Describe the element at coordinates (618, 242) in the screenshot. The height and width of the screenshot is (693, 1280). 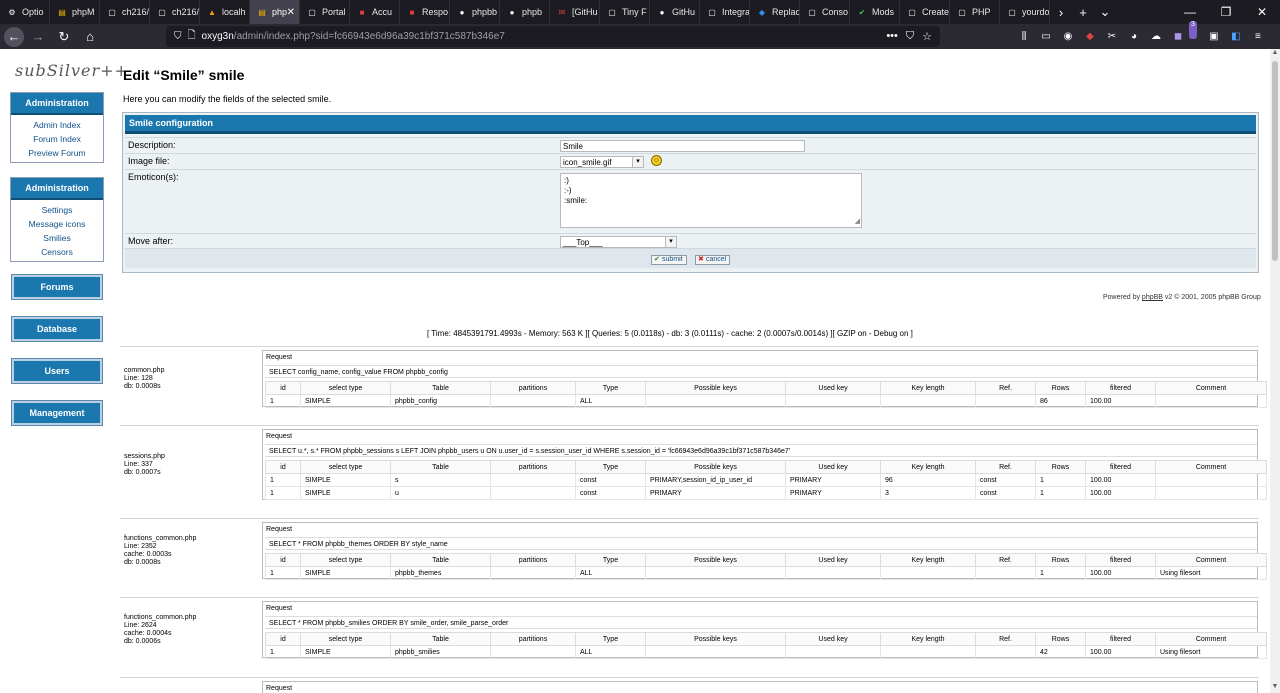
I see `move-after-select: ___Top___ ▾` at that location.